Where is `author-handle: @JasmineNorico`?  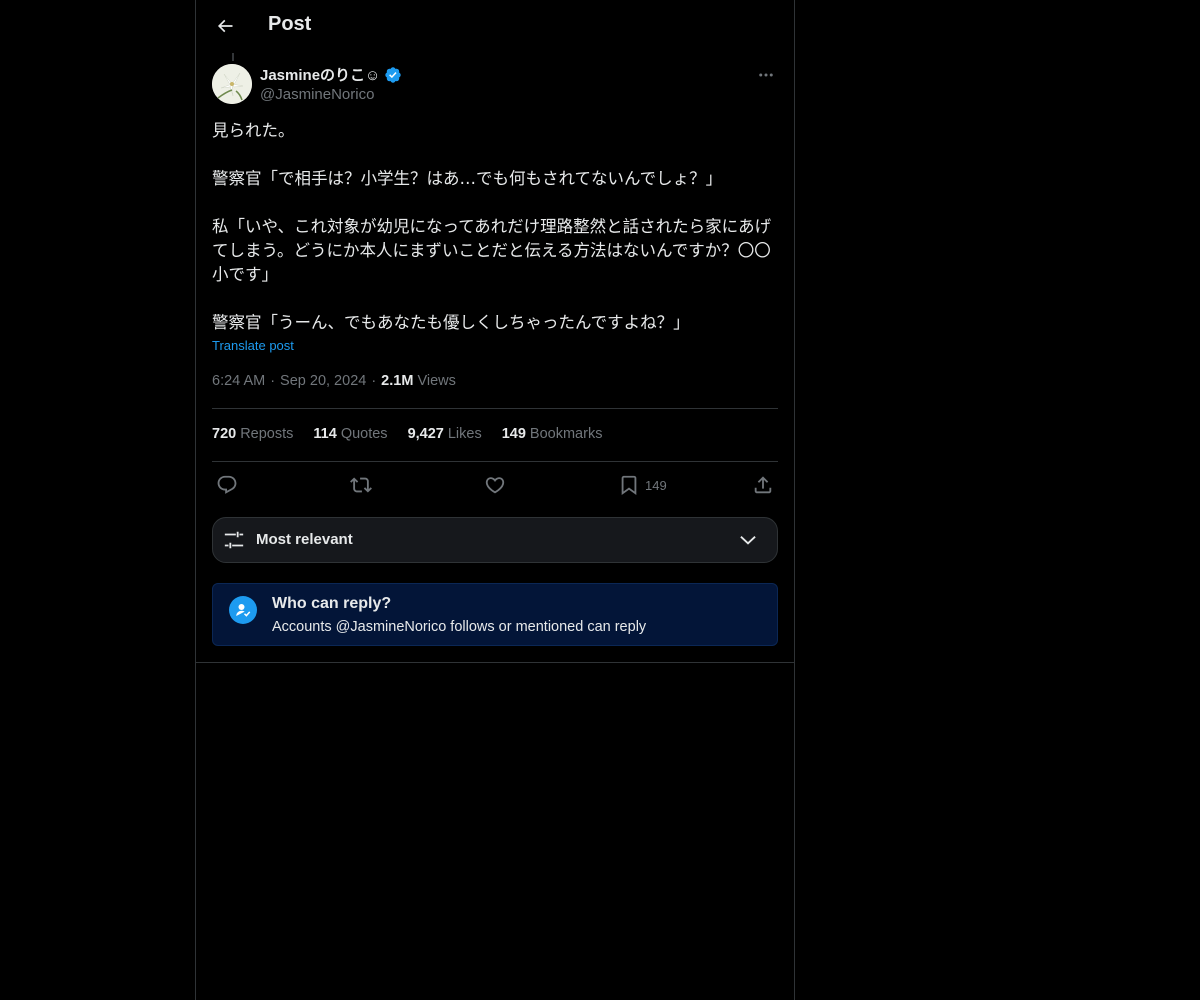 author-handle: @JasmineNorico is located at coordinates (331, 94).